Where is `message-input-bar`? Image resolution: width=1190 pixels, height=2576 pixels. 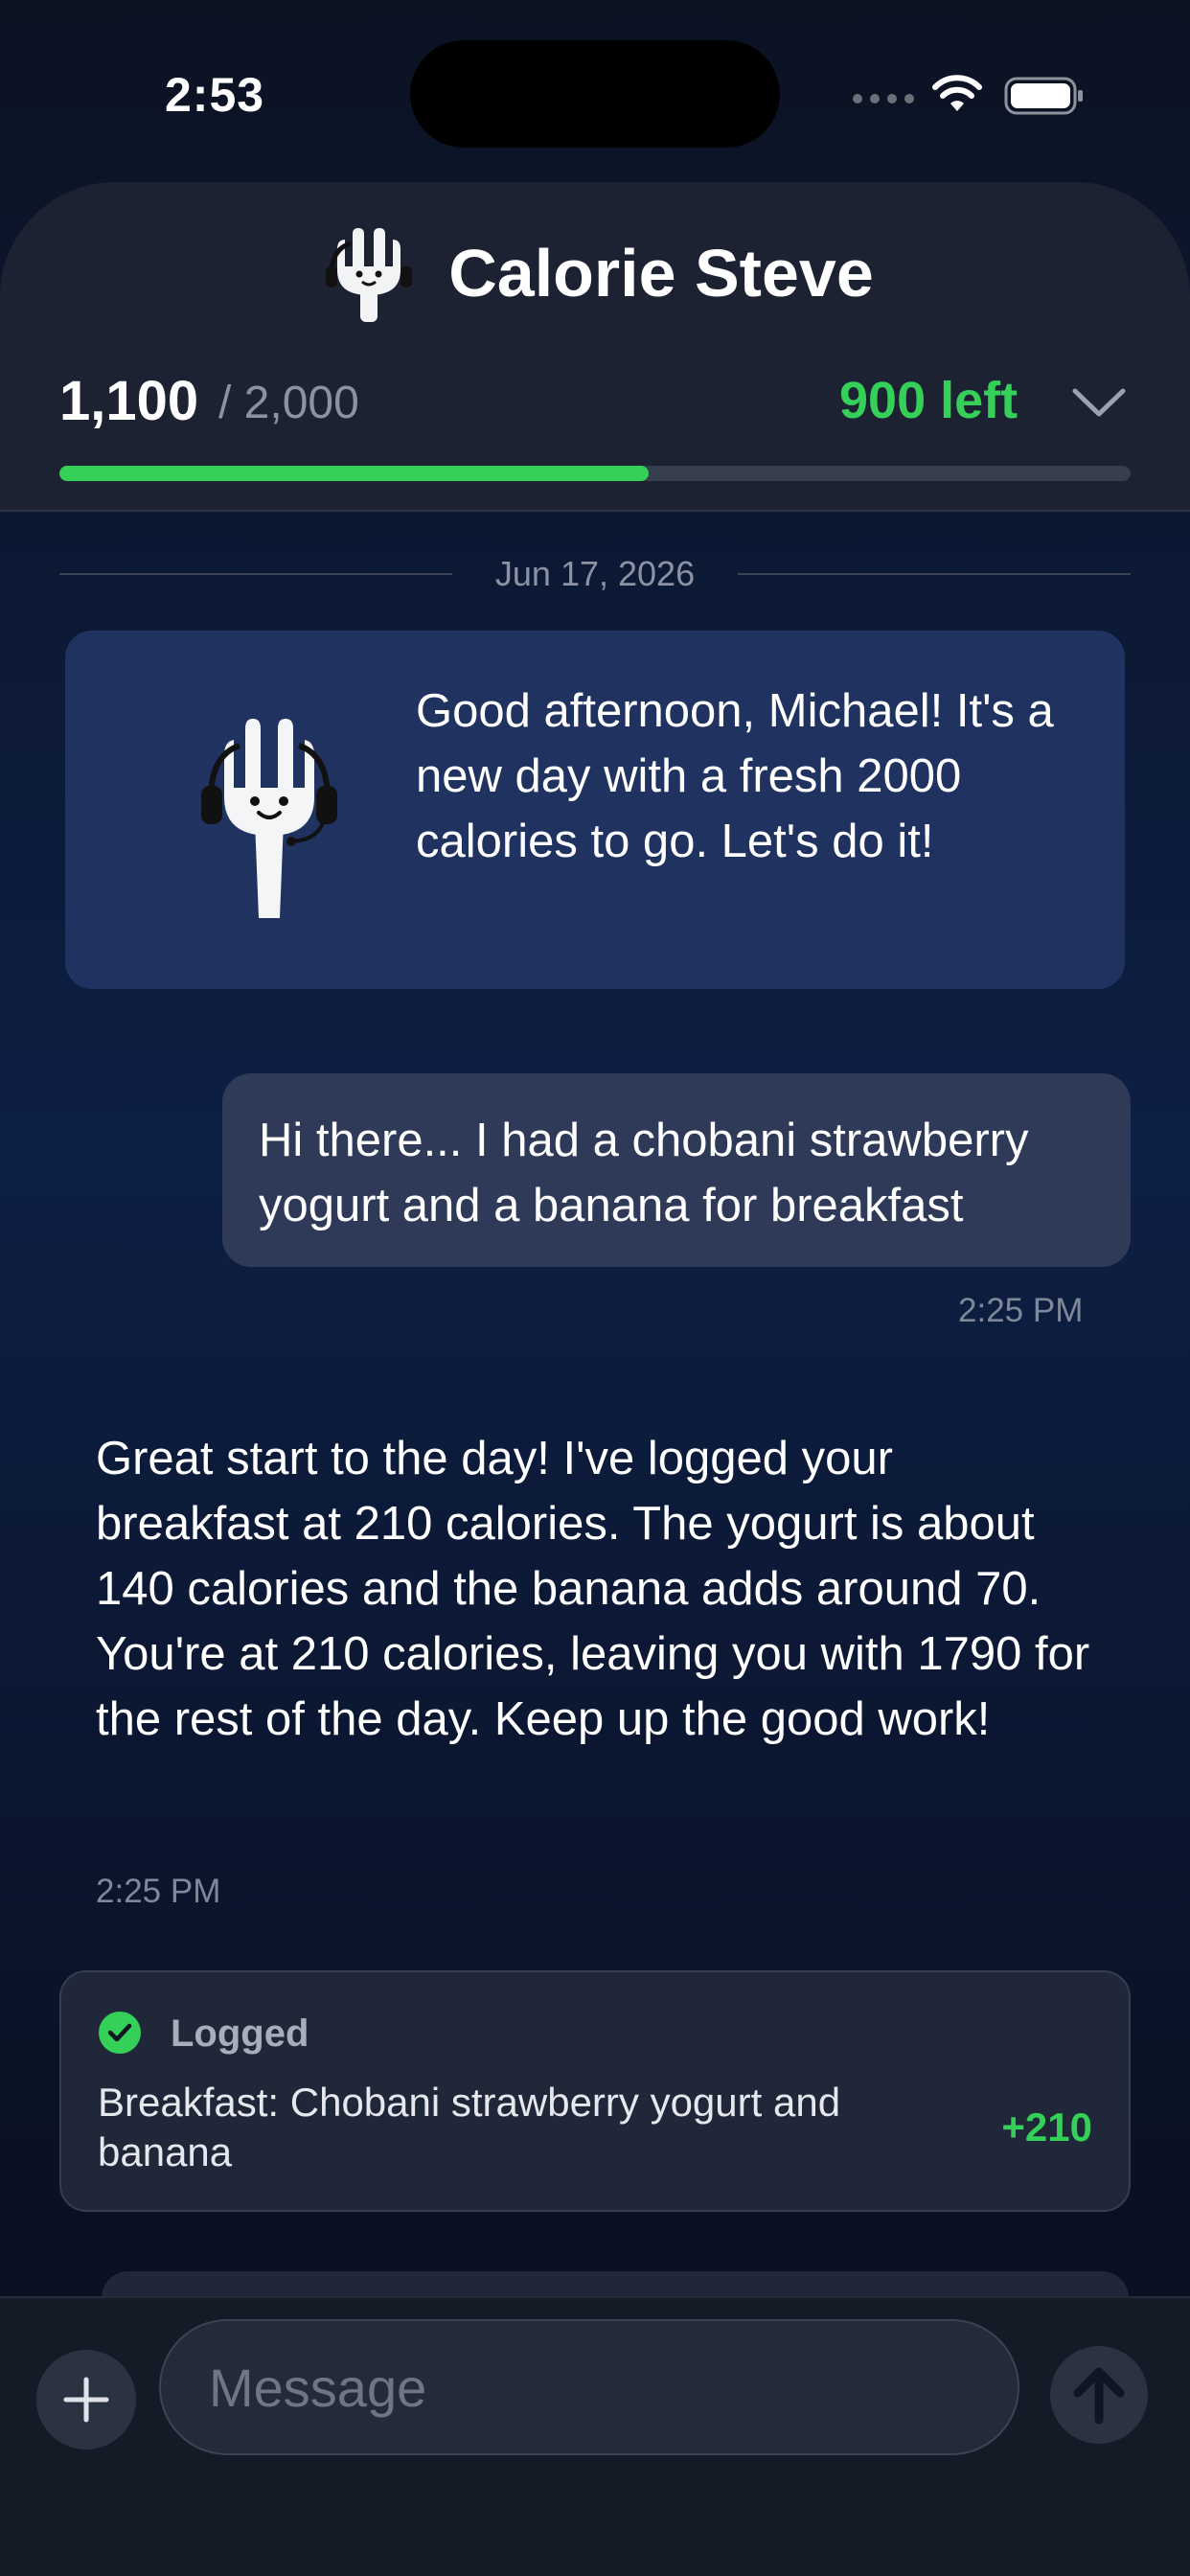 message-input-bar is located at coordinates (595, 2436).